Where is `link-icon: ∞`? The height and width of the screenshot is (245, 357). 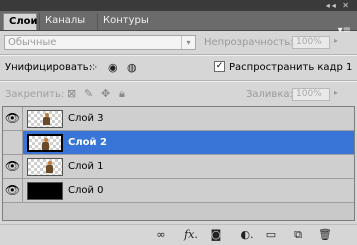 link-icon: ∞ is located at coordinates (161, 235).